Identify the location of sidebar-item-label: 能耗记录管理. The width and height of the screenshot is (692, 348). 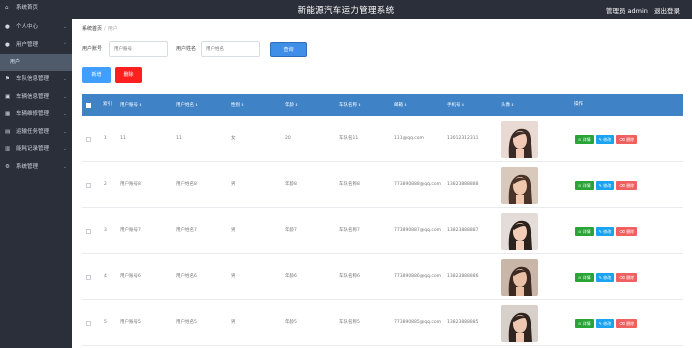
(33, 149).